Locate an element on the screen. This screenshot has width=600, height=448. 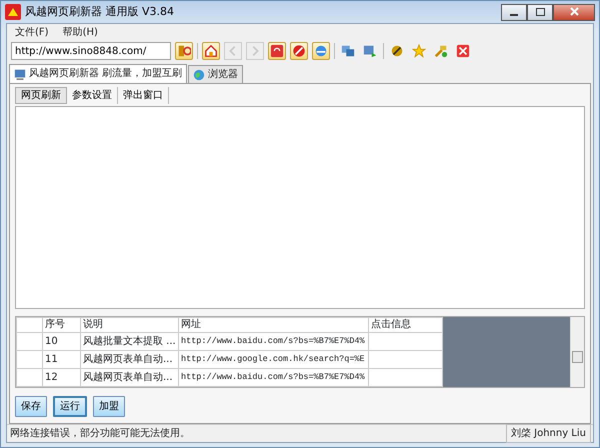
maximize-icon is located at coordinates (540, 12).